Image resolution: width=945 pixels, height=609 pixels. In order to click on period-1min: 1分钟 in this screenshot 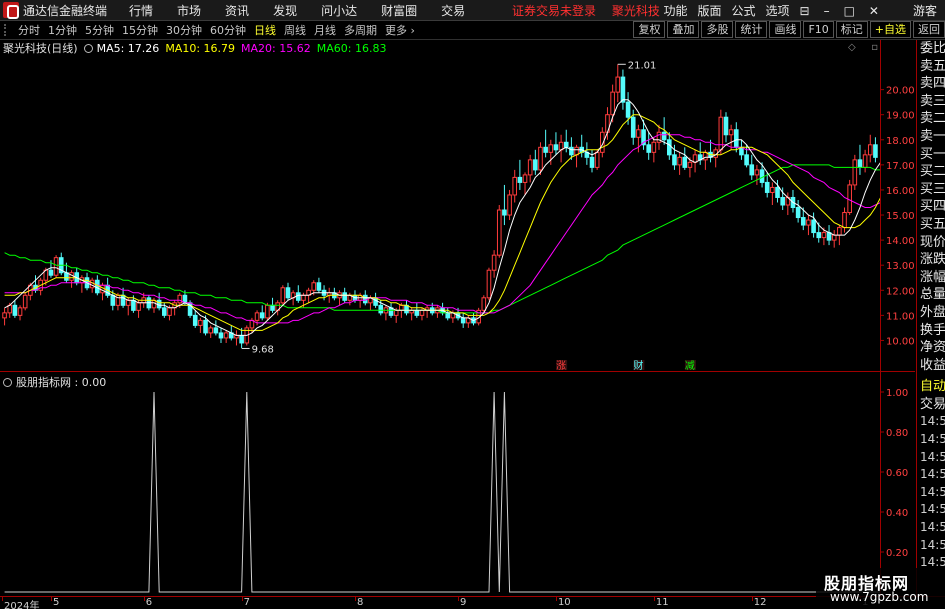, I will do `click(62, 30)`.